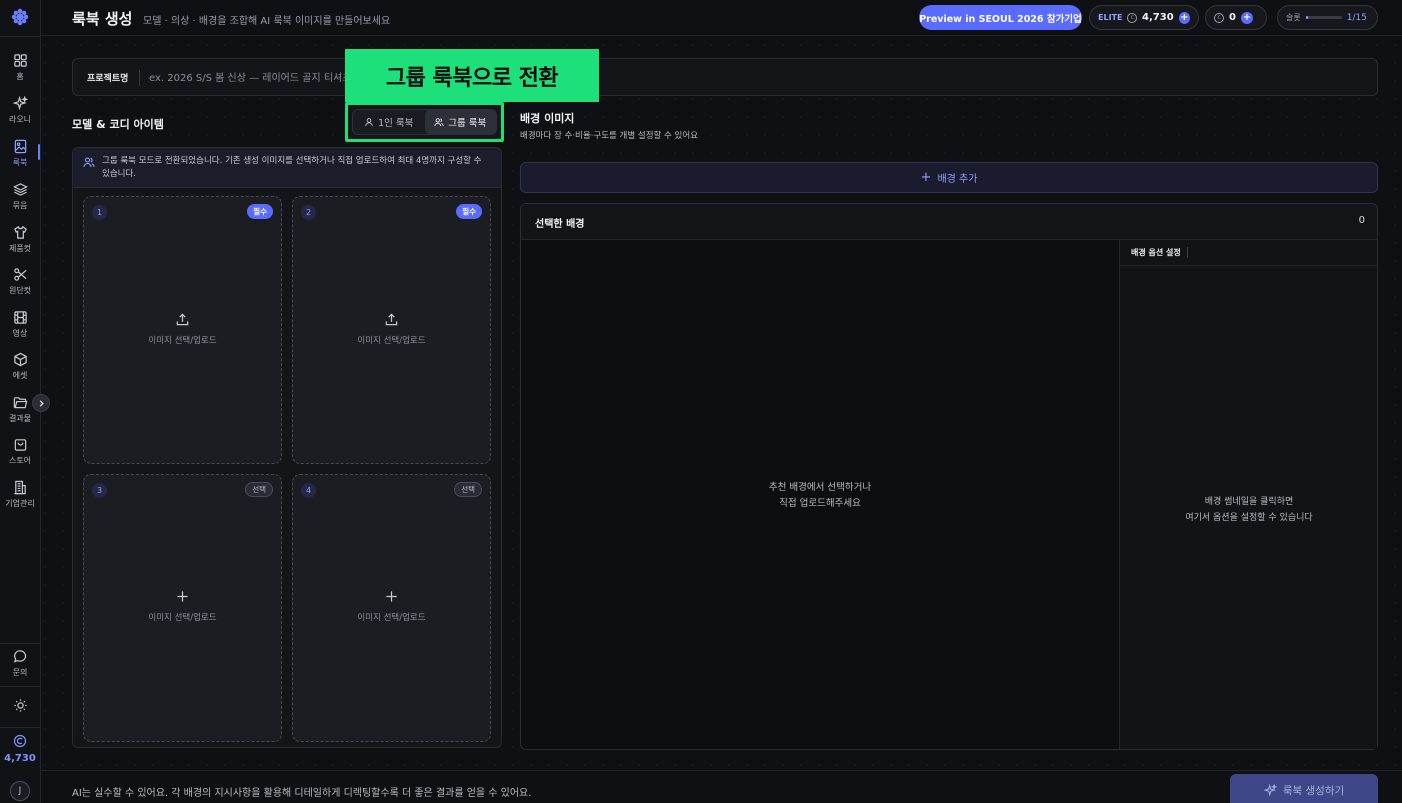 Image resolution: width=1402 pixels, height=803 pixels. Describe the element at coordinates (391, 319) in the screenshot. I see `upload-icon` at that location.